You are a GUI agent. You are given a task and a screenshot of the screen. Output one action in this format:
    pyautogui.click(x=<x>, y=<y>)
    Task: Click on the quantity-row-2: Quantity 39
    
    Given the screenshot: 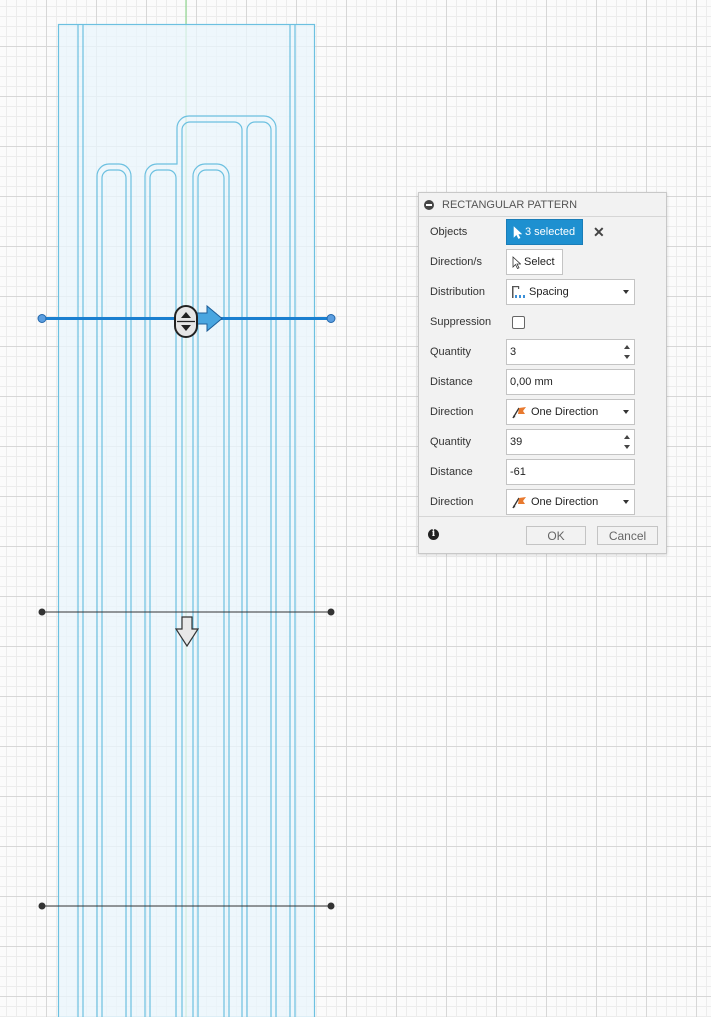 What is the action you would take?
    pyautogui.click(x=542, y=442)
    